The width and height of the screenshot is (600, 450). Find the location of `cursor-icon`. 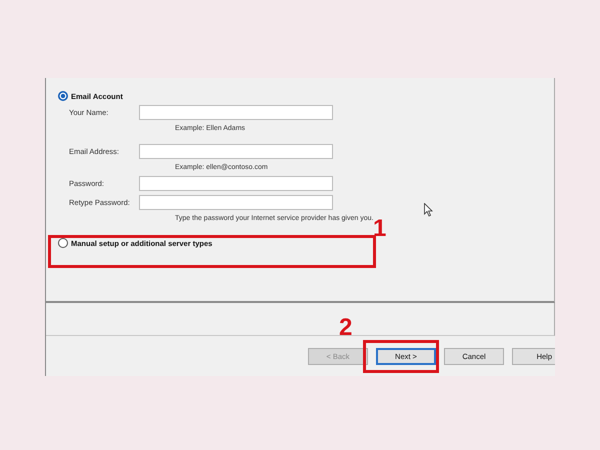

cursor-icon is located at coordinates (428, 210).